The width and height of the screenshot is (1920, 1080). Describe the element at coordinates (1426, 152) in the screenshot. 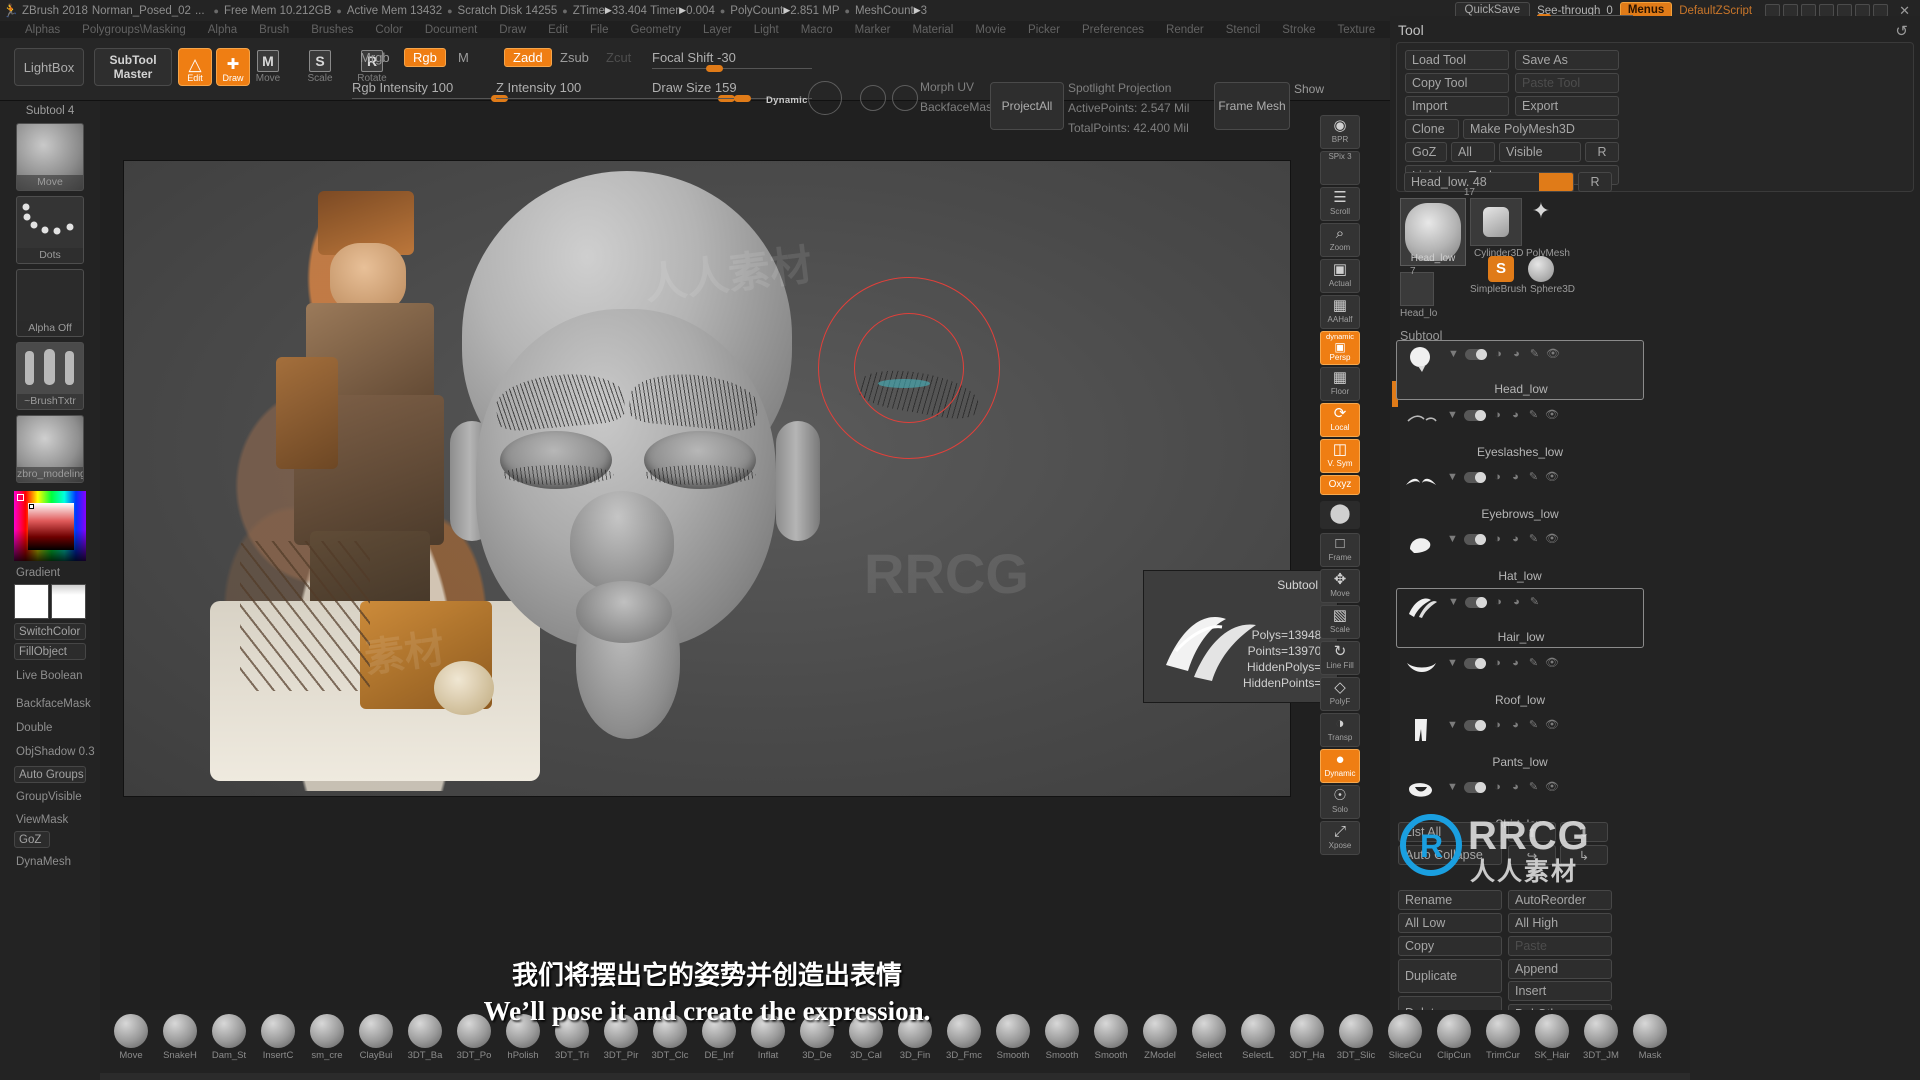

I see `goz-panel-button: GoZ` at that location.